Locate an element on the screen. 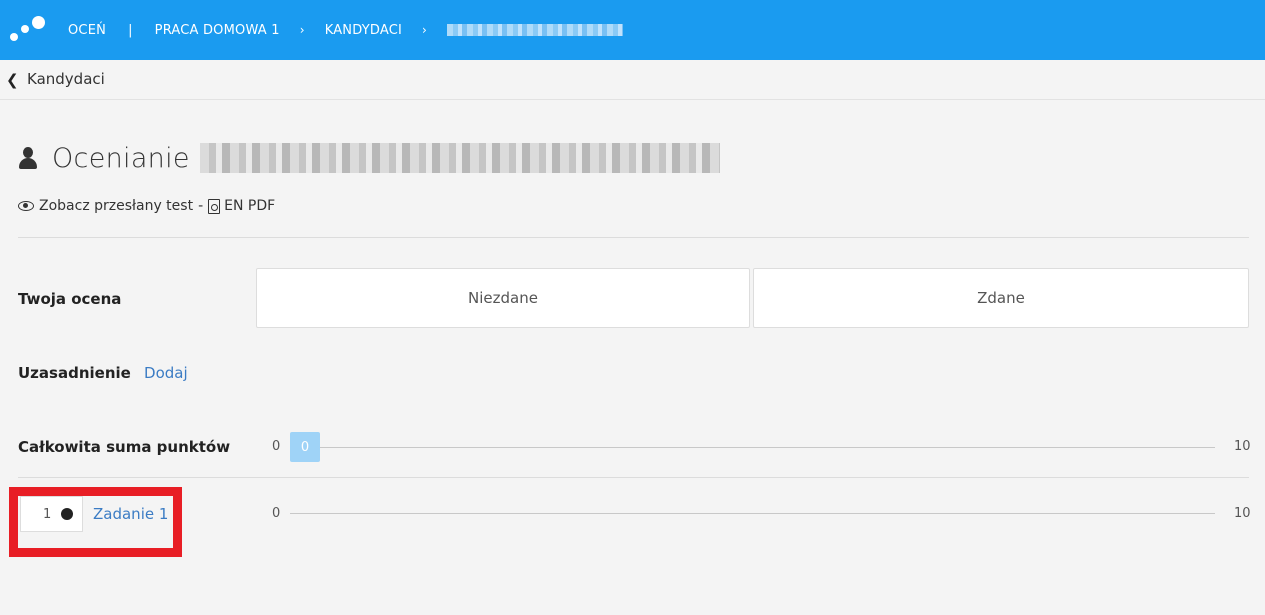  back-row: ❮ Kandydaci is located at coordinates (632, 80).